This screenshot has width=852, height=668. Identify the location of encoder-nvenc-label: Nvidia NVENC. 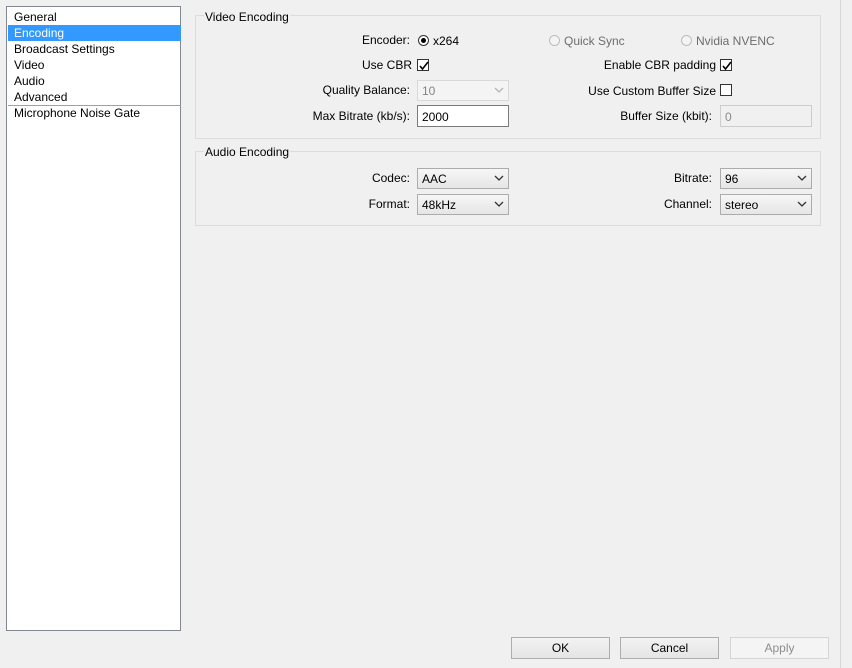
(735, 41).